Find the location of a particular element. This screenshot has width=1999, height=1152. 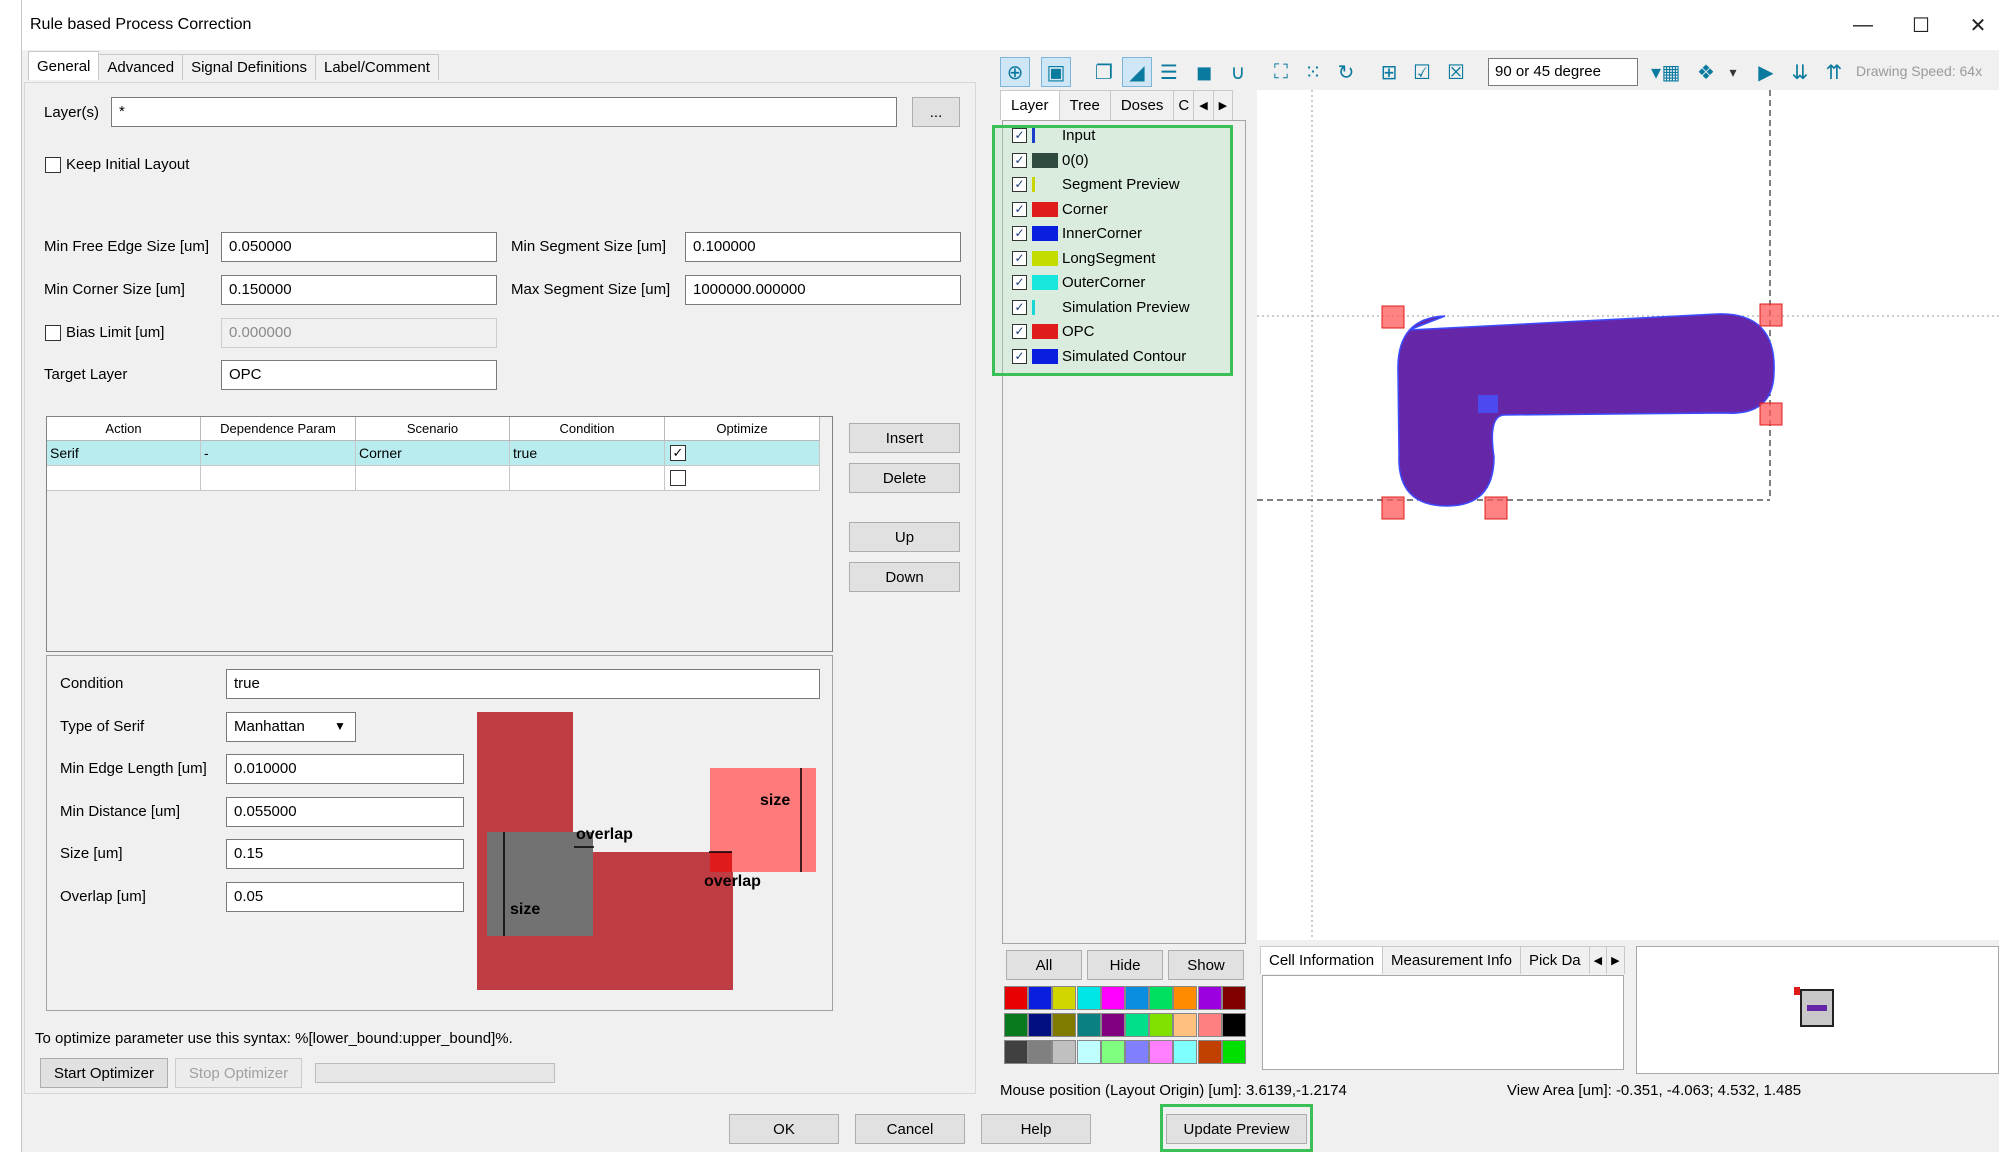

column-header-scenario: Scenario is located at coordinates (433, 429).